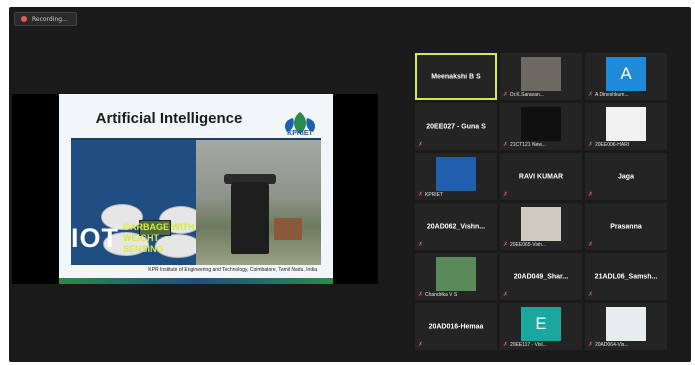 This screenshot has width=695, height=365. I want to click on garbage-bin-photo, so click(258, 202).